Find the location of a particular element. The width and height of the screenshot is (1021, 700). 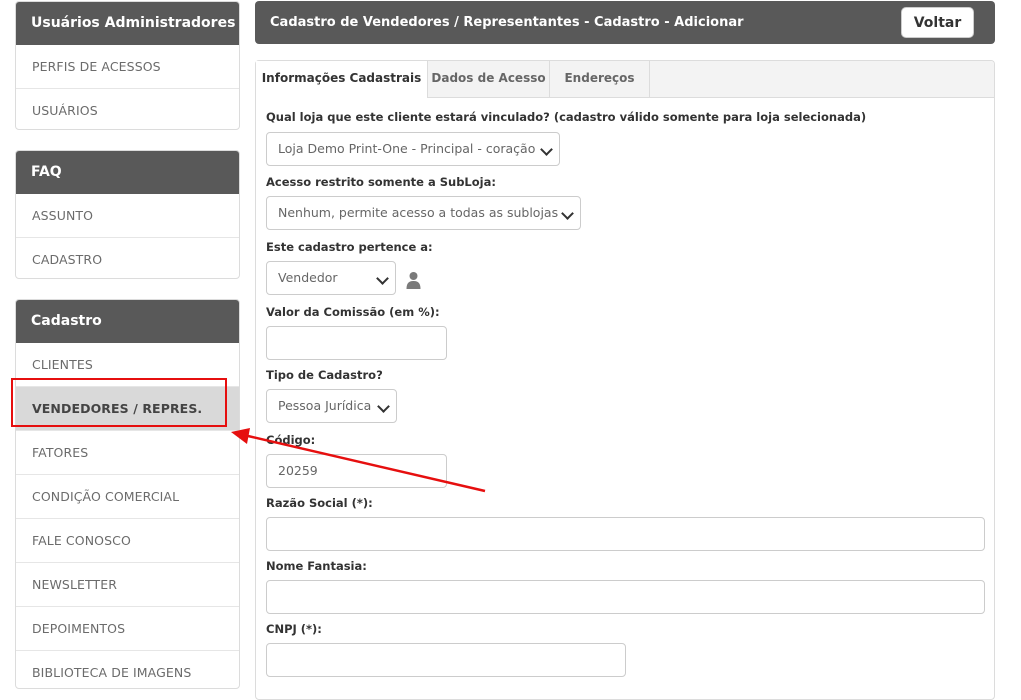

annotation-arrow is located at coordinates (358, 460).